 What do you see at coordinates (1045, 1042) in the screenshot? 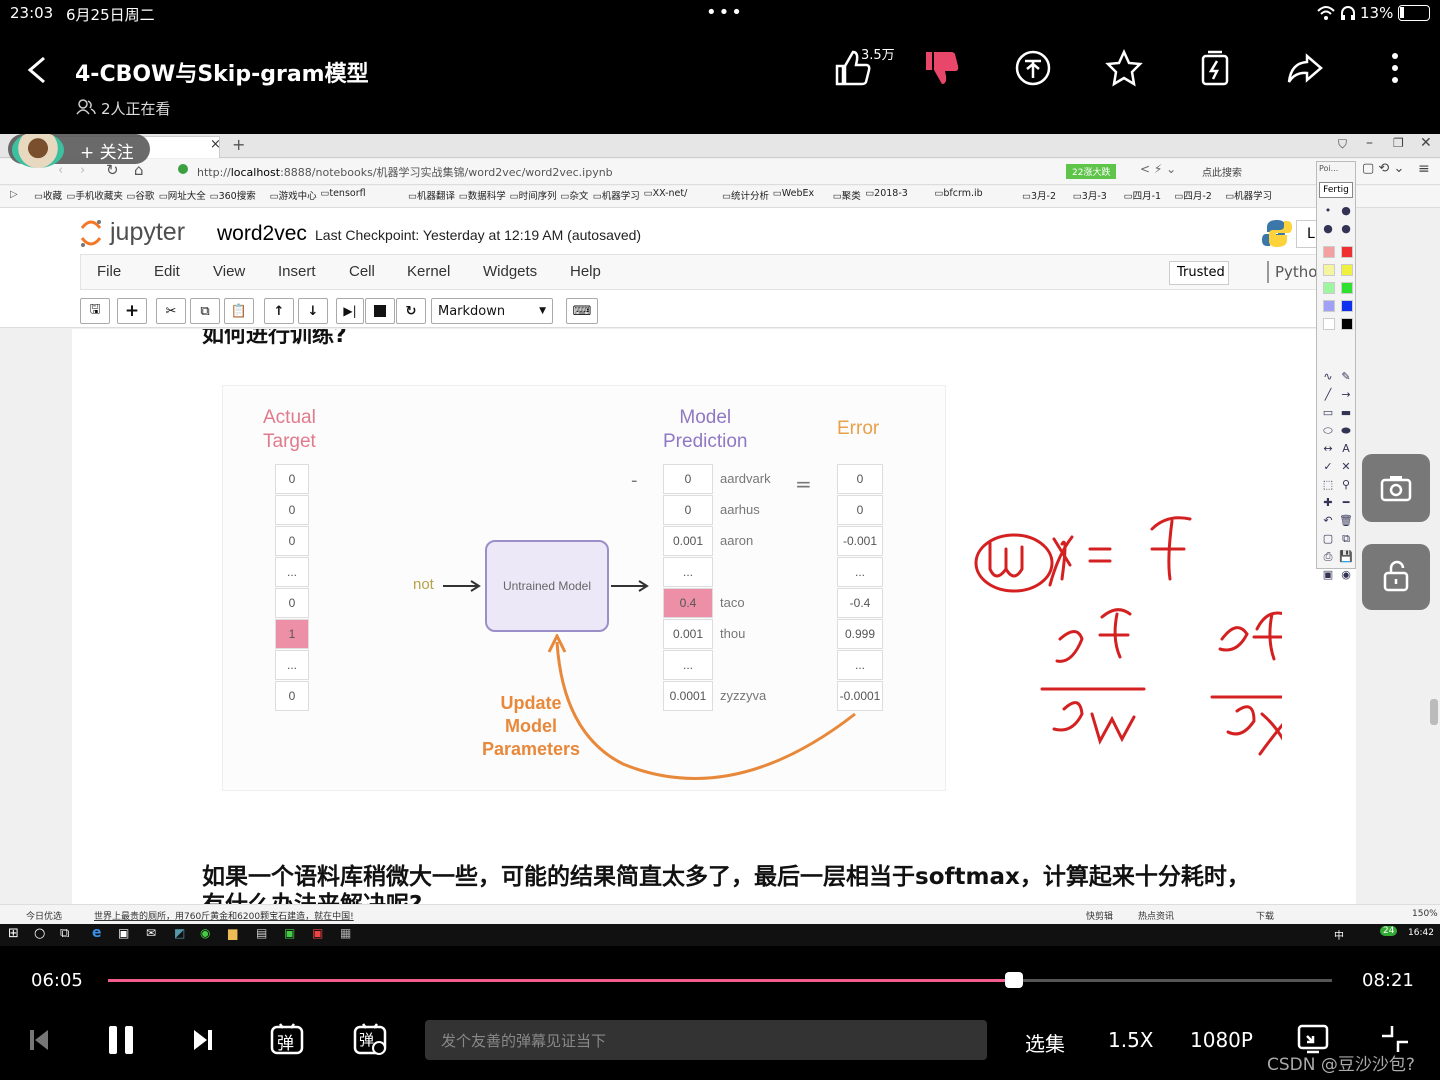
I see `episodes-button: 选集` at bounding box center [1045, 1042].